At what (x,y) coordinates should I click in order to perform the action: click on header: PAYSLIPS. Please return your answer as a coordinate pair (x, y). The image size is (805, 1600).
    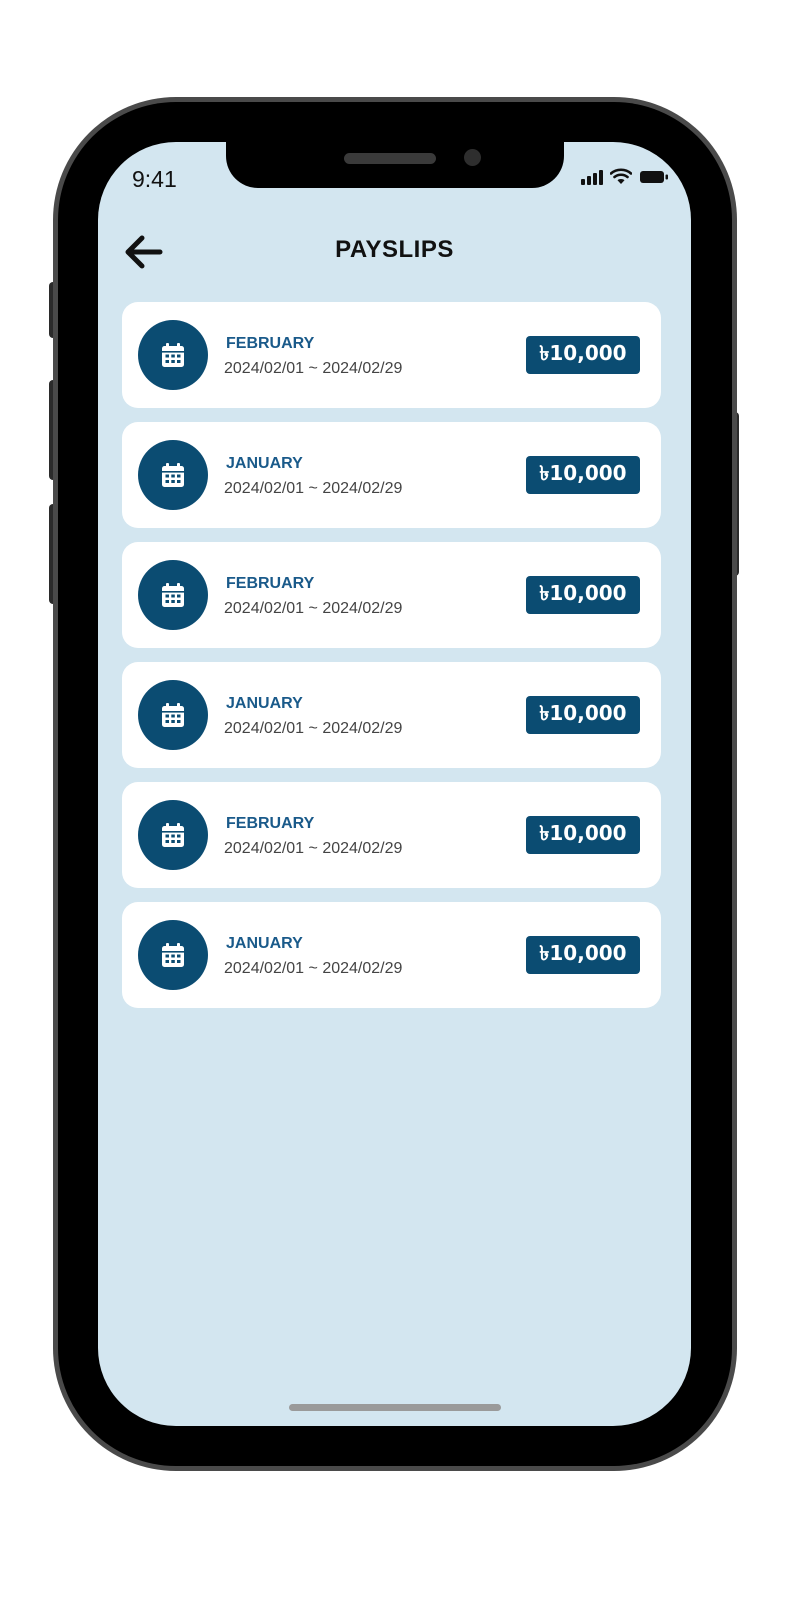
    Looking at the image, I should click on (394, 251).